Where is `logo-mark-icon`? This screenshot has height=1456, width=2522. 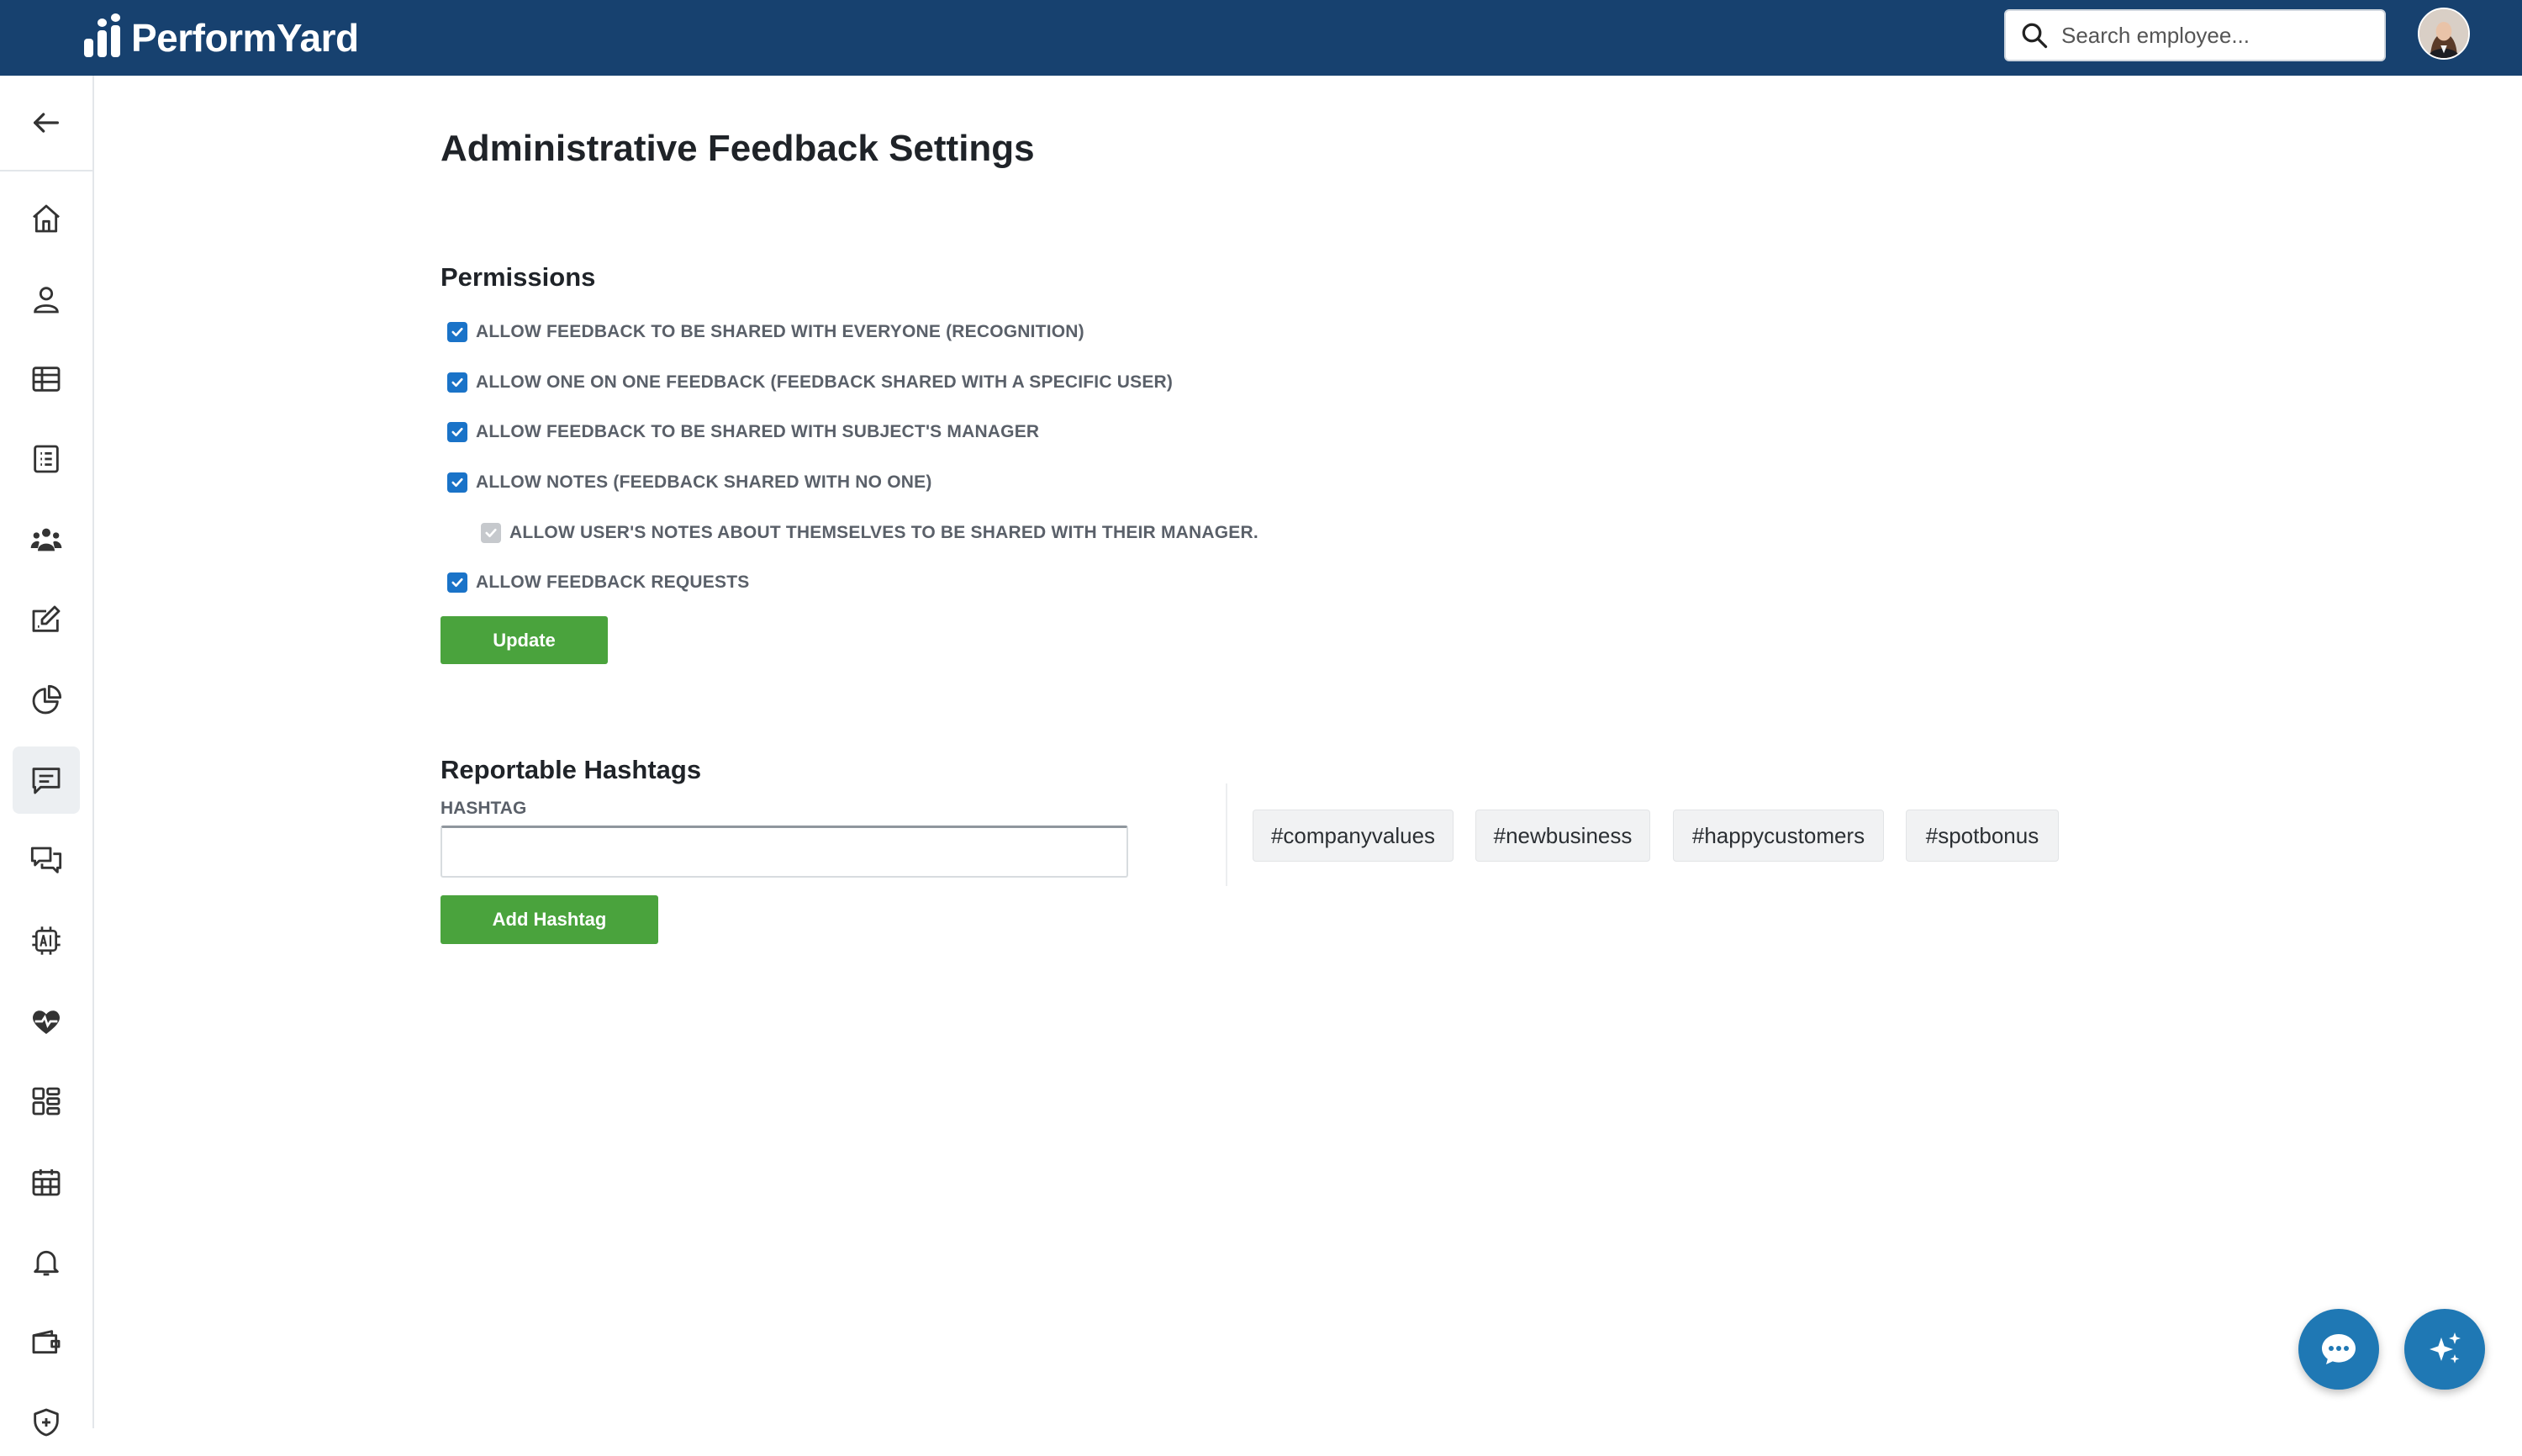 logo-mark-icon is located at coordinates (105, 35).